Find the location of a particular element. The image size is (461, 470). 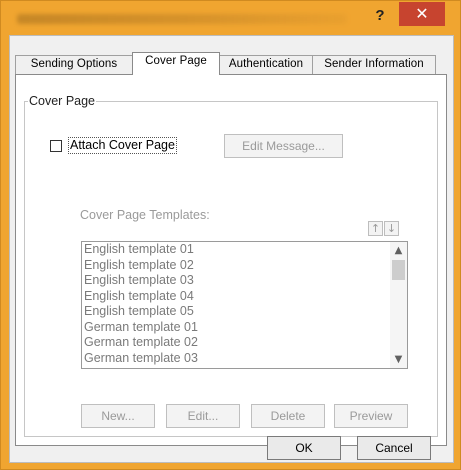

attach-cover-page-checkbox is located at coordinates (56, 146).